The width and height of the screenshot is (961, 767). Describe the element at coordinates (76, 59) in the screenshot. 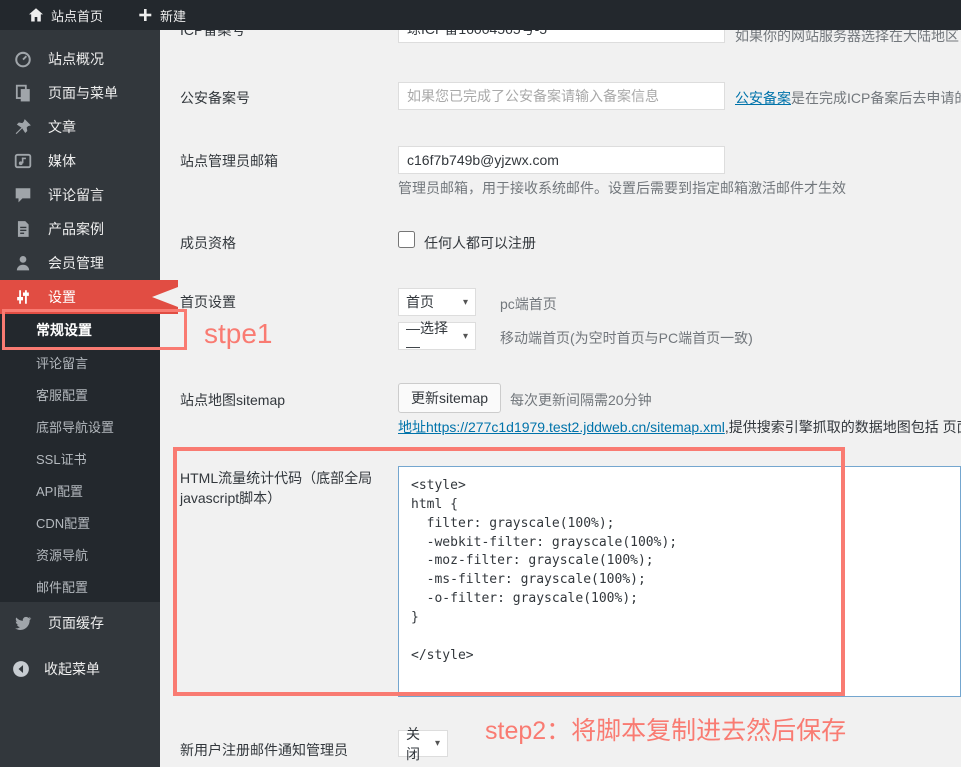

I see `sidebar-item-label: 站点概况` at that location.